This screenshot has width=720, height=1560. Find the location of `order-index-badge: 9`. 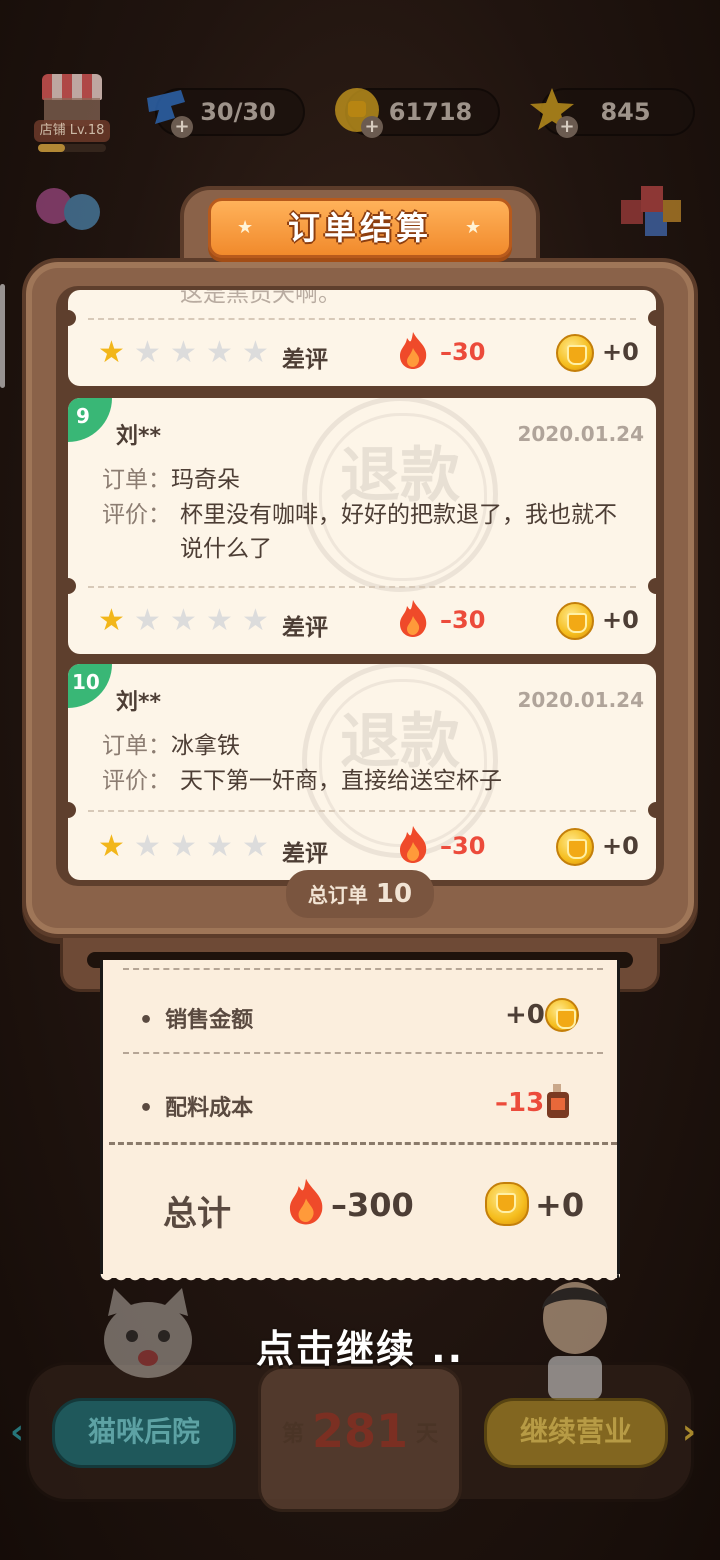

order-index-badge: 9 is located at coordinates (90, 420).